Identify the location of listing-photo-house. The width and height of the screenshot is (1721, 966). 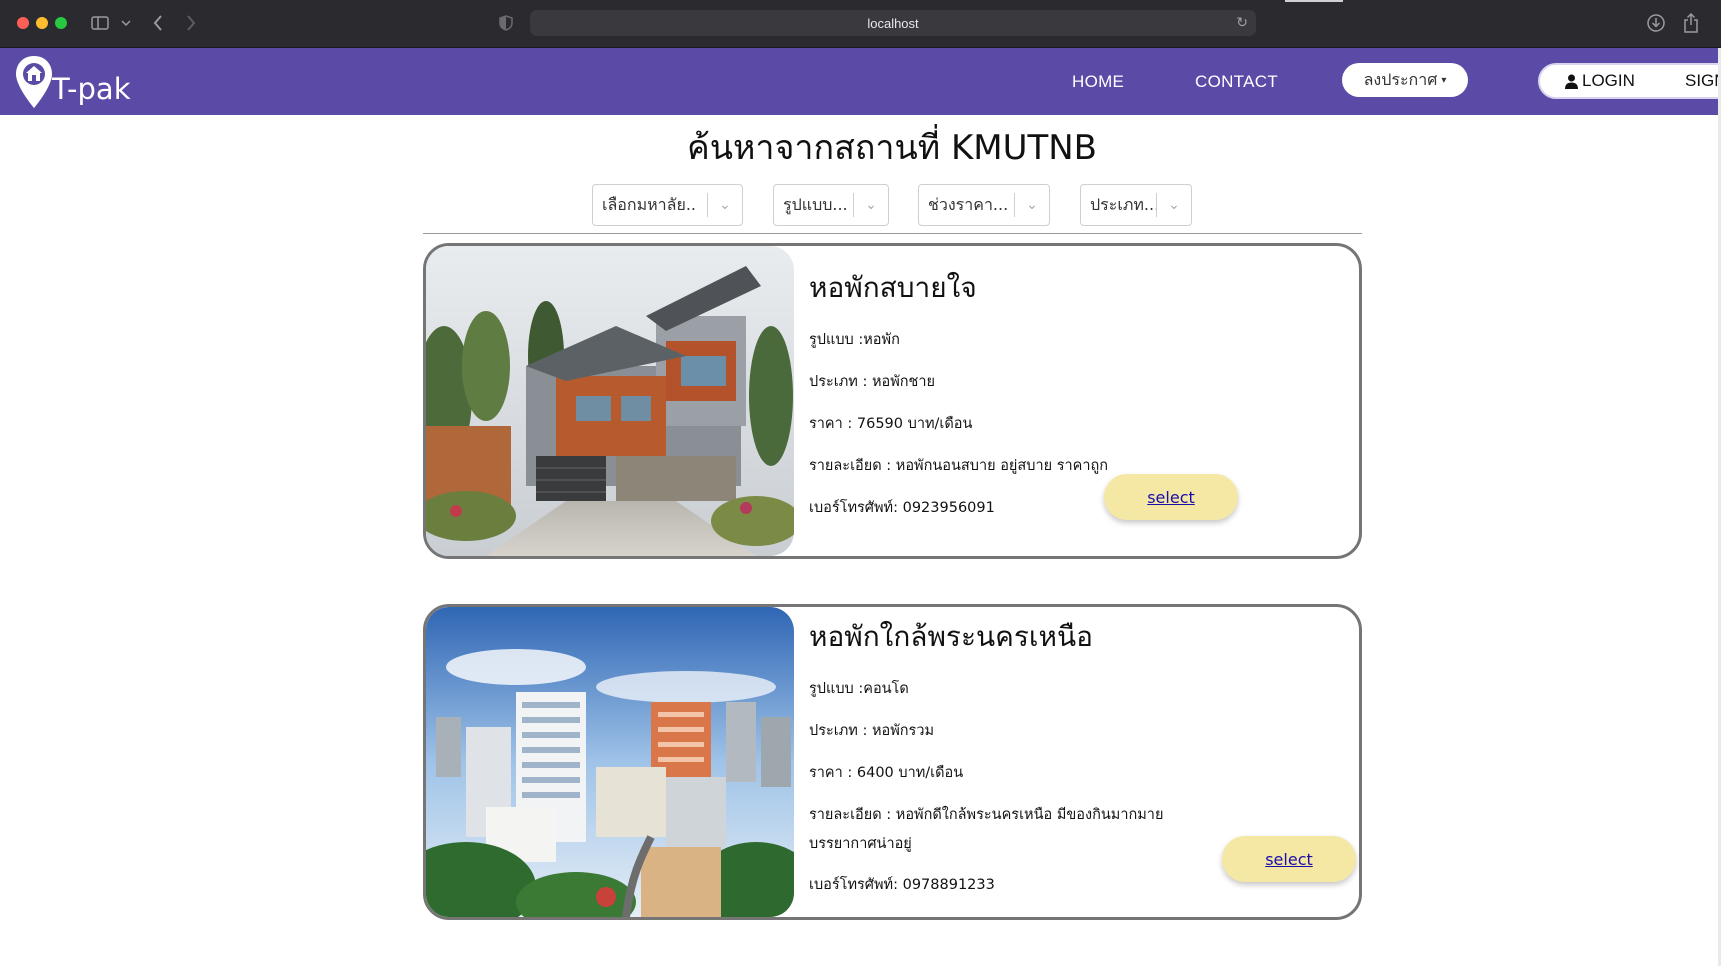
(610, 401).